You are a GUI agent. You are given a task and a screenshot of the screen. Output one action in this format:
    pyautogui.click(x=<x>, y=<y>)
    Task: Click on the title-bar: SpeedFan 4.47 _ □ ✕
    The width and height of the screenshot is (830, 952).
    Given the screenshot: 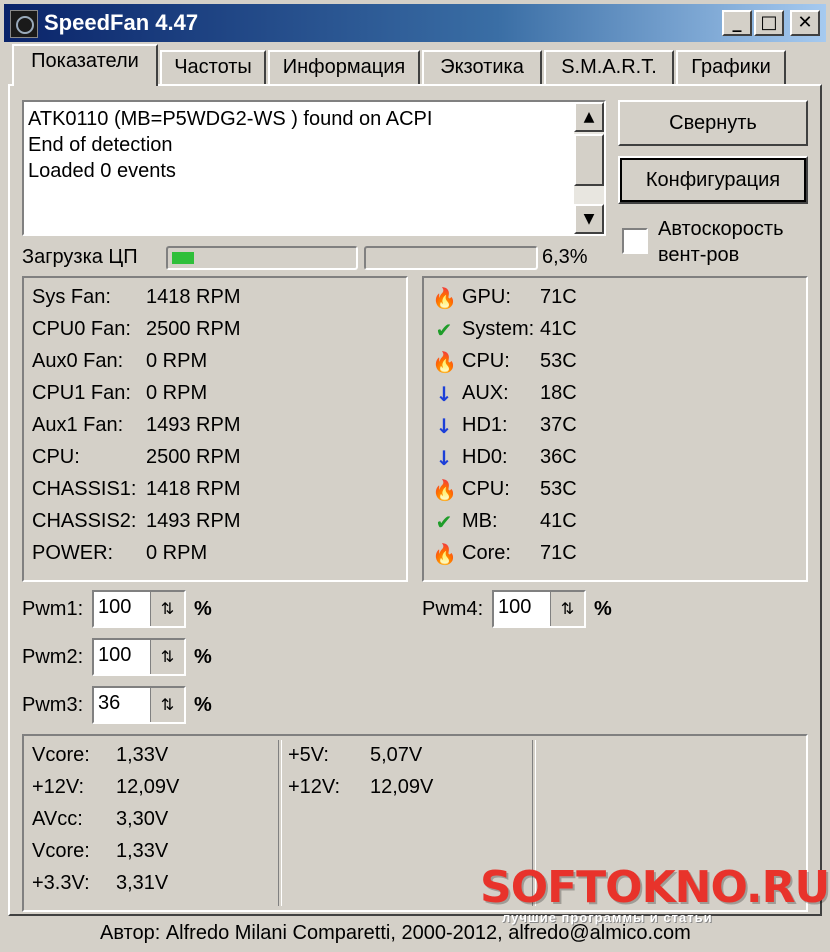 What is the action you would take?
    pyautogui.click(x=415, y=23)
    